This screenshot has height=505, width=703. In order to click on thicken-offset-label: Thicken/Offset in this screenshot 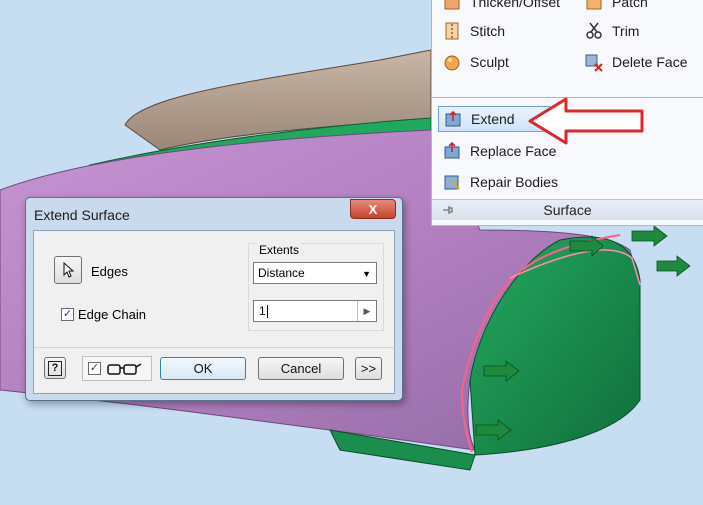, I will do `click(515, 5)`.